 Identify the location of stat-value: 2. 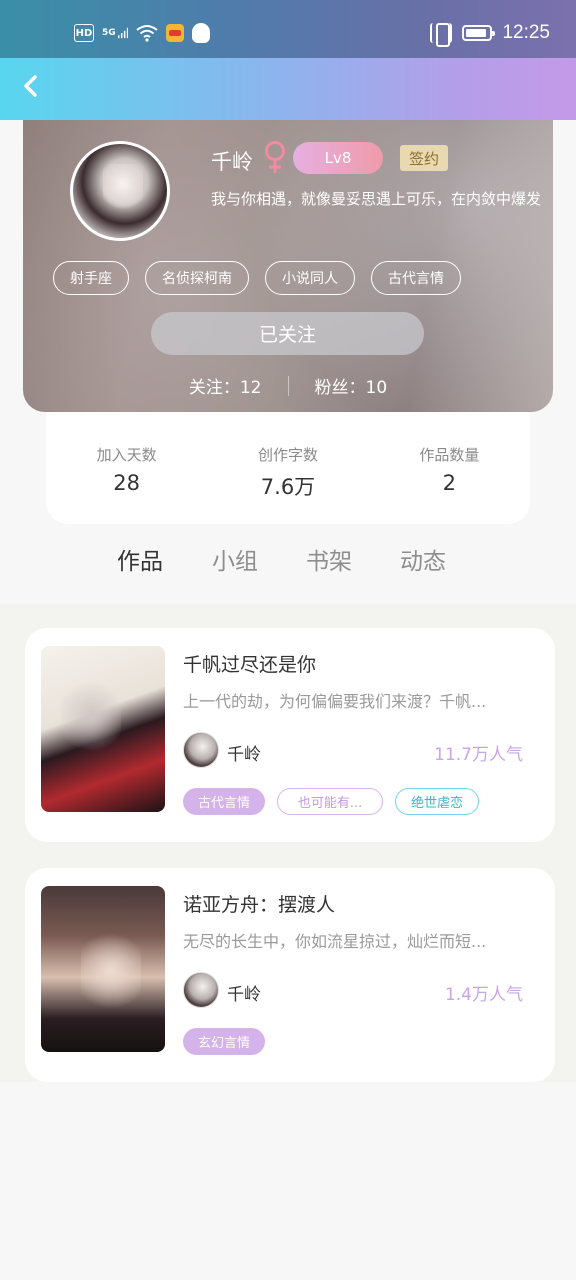
(449, 483).